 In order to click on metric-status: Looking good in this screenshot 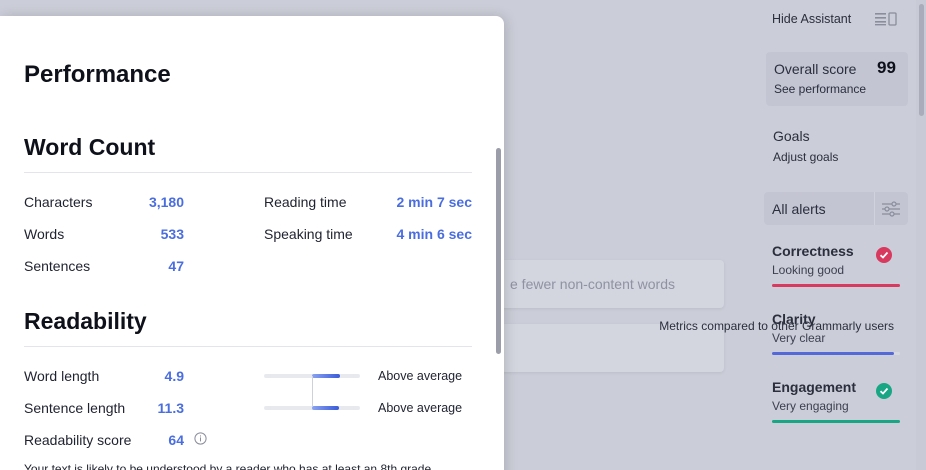, I will do `click(808, 270)`.